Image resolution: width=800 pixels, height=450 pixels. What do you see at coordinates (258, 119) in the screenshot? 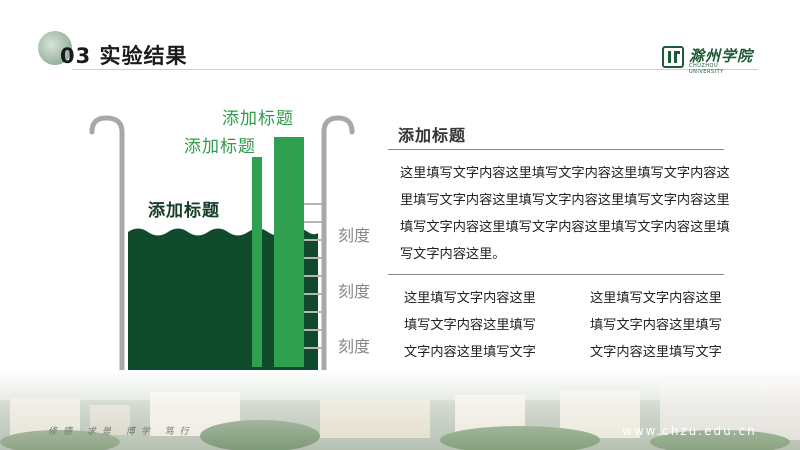
I see `bar-tall-label: 添加标题` at bounding box center [258, 119].